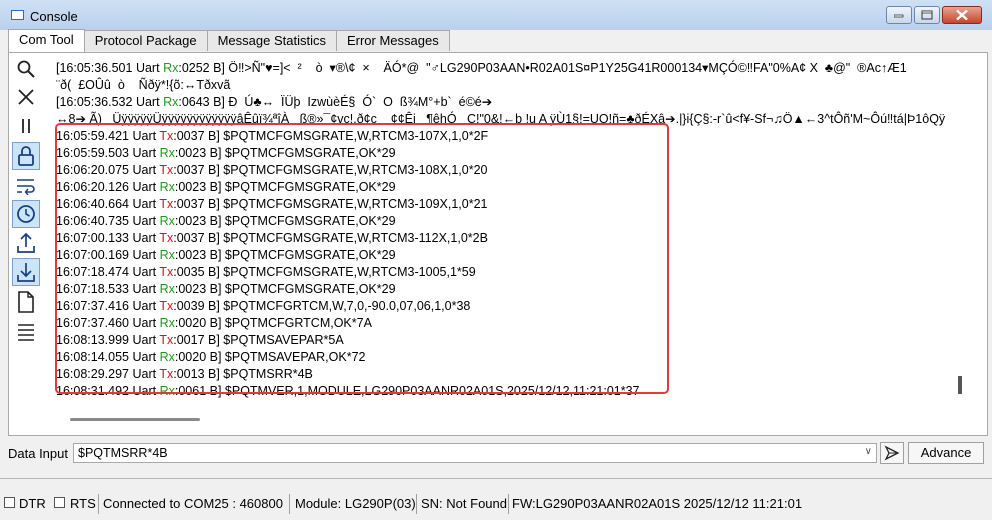 The width and height of the screenshot is (992, 520). Describe the element at coordinates (946, 453) in the screenshot. I see `advance-button: Advance` at that location.